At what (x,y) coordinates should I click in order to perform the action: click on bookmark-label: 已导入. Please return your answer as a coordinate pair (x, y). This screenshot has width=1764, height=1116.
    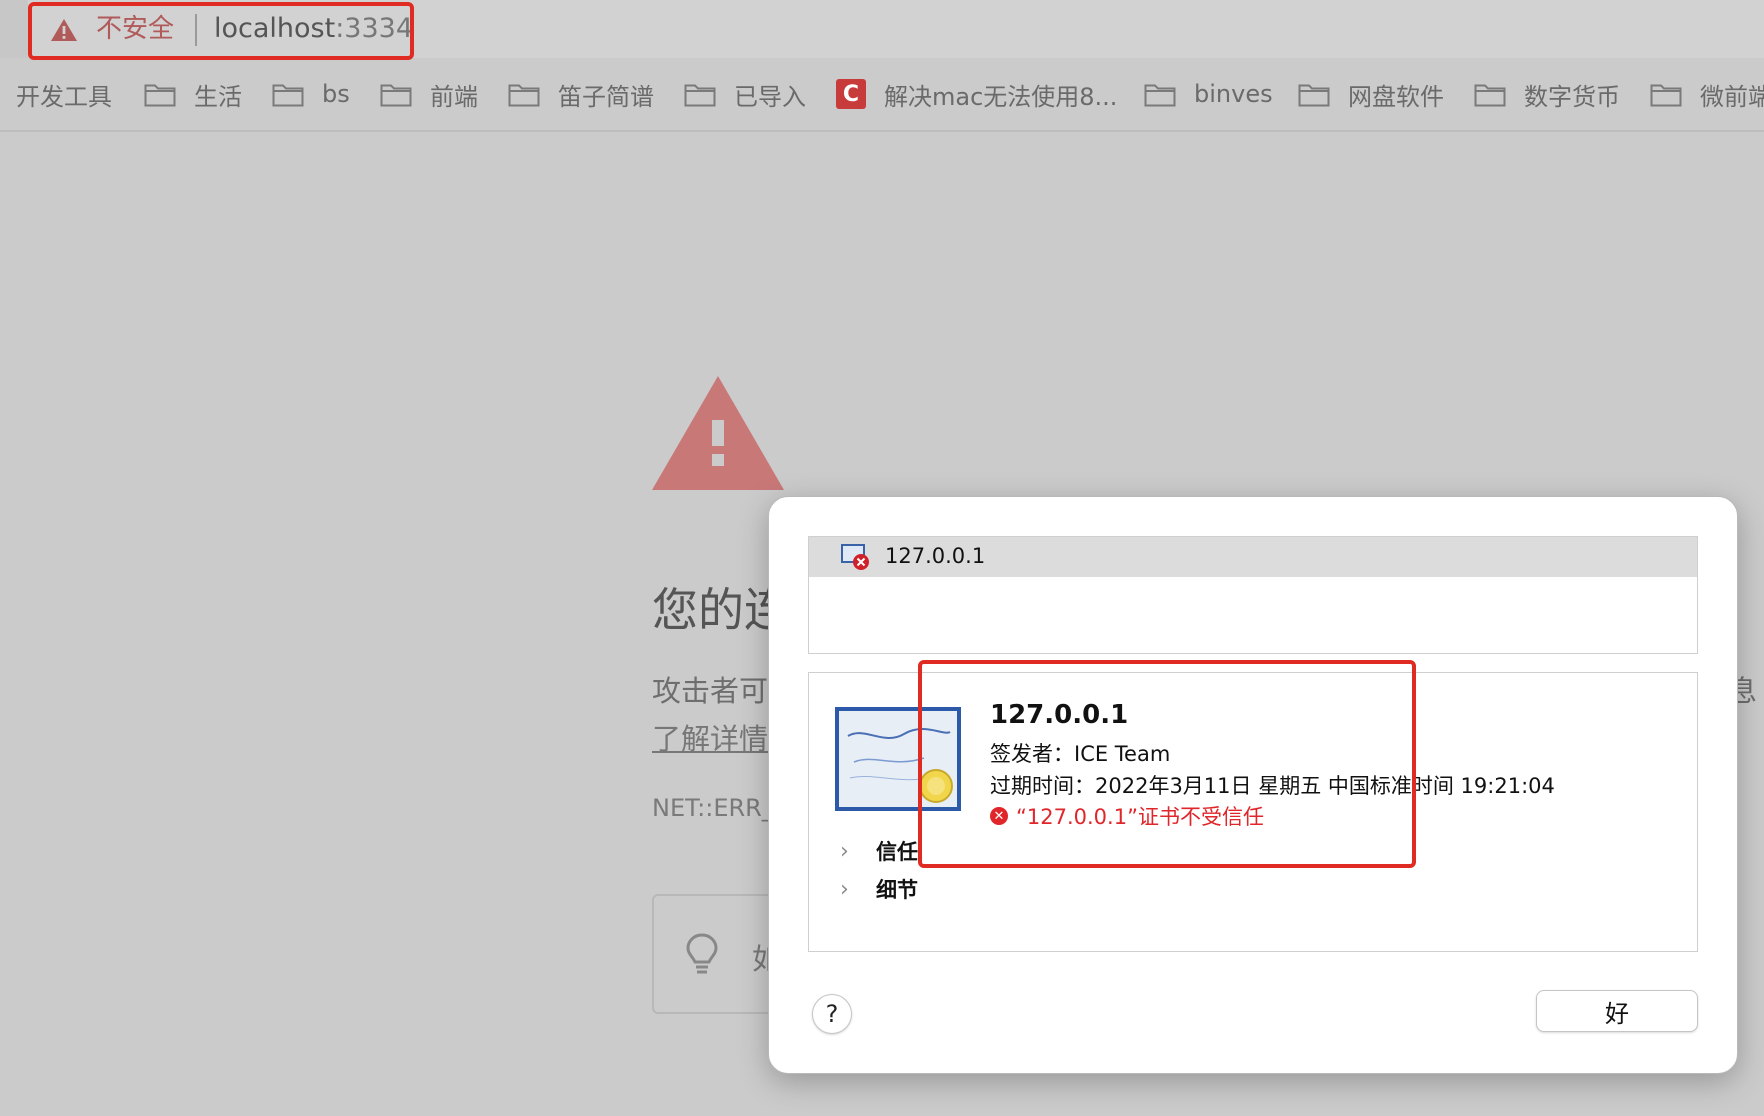
    Looking at the image, I should click on (770, 96).